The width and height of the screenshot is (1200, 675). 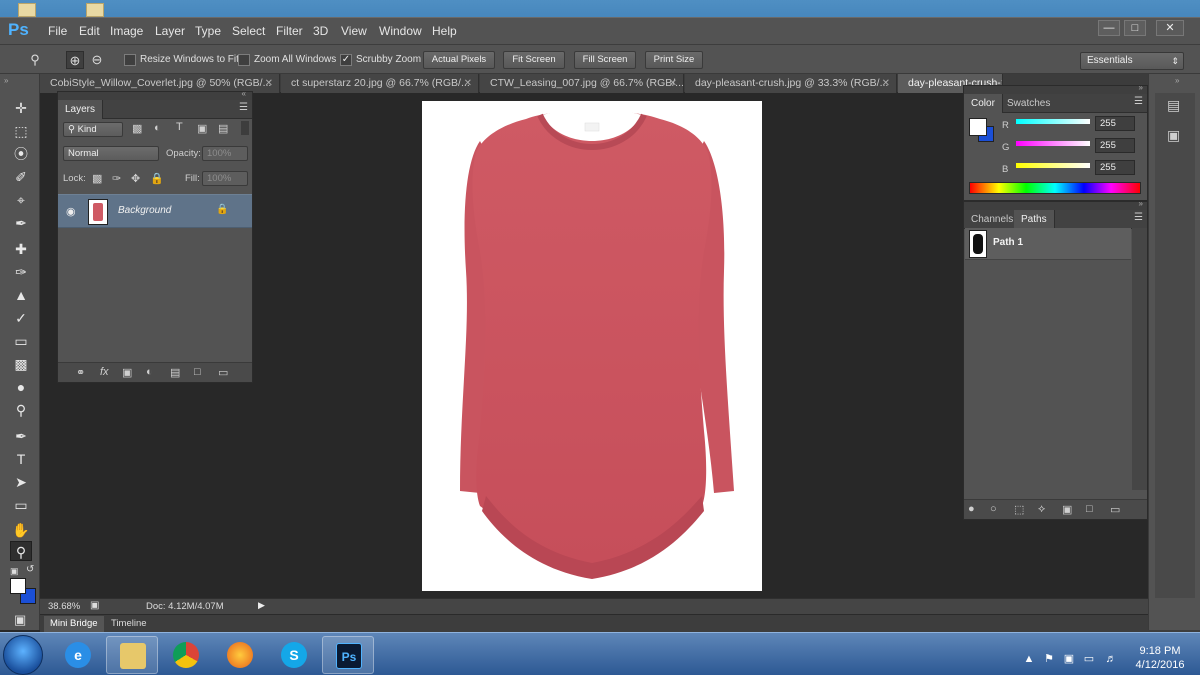 I want to click on firefox-button, so click(x=240, y=655).